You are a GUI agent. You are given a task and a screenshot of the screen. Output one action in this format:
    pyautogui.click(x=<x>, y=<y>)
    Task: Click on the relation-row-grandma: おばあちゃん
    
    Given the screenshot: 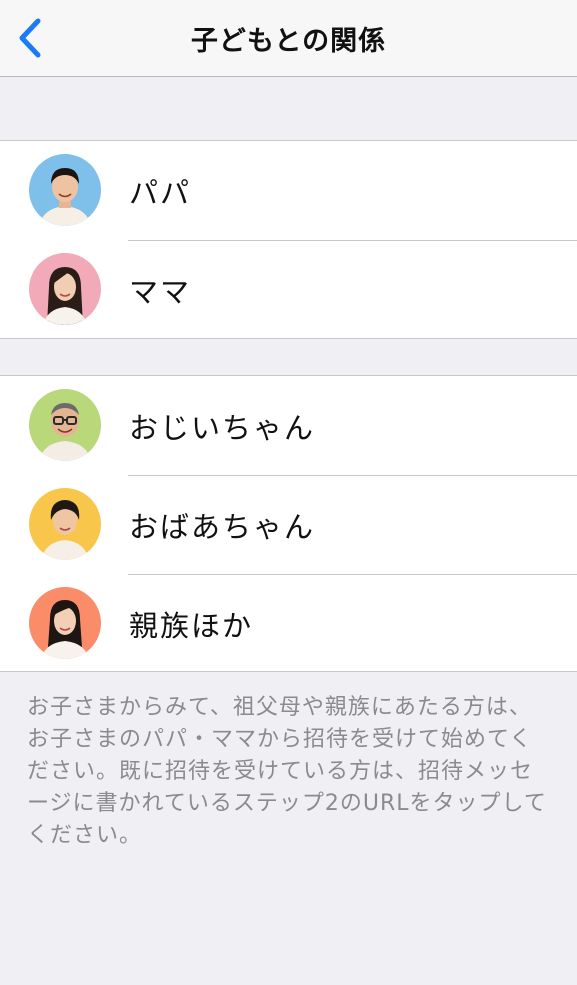 What is the action you would take?
    pyautogui.click(x=288, y=524)
    